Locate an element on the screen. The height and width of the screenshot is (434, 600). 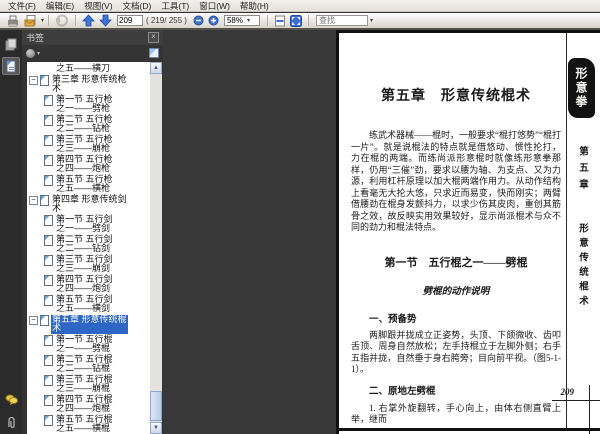
pages-panel-icon is located at coordinates (11, 44).